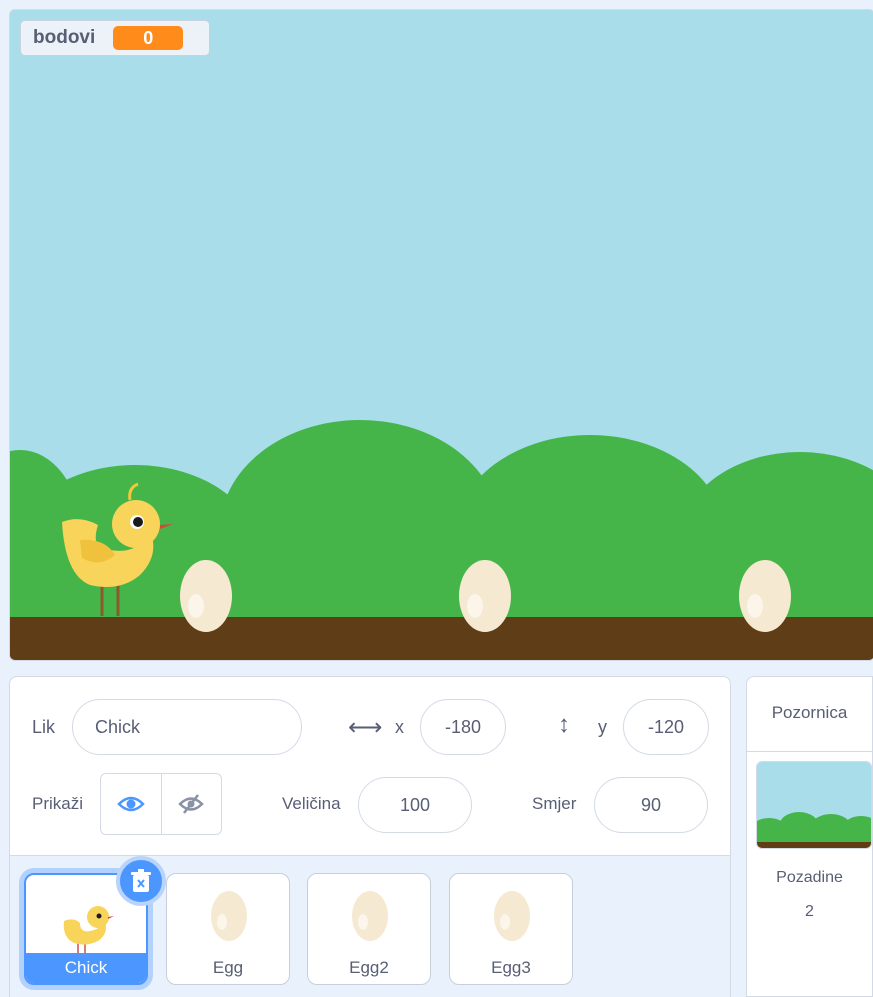 This screenshot has height=997, width=873. I want to click on y-value: -120, so click(666, 726).